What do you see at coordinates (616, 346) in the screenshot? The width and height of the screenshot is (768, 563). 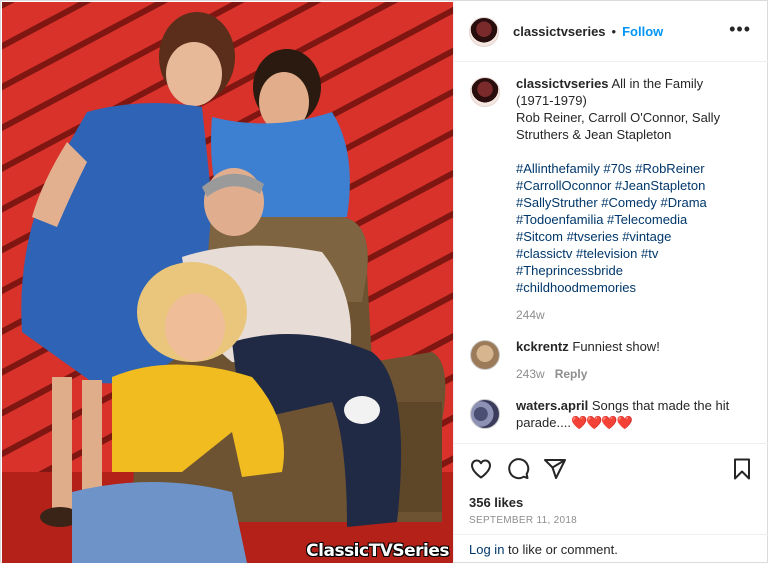 I see `comment-text: Funniest show!` at bounding box center [616, 346].